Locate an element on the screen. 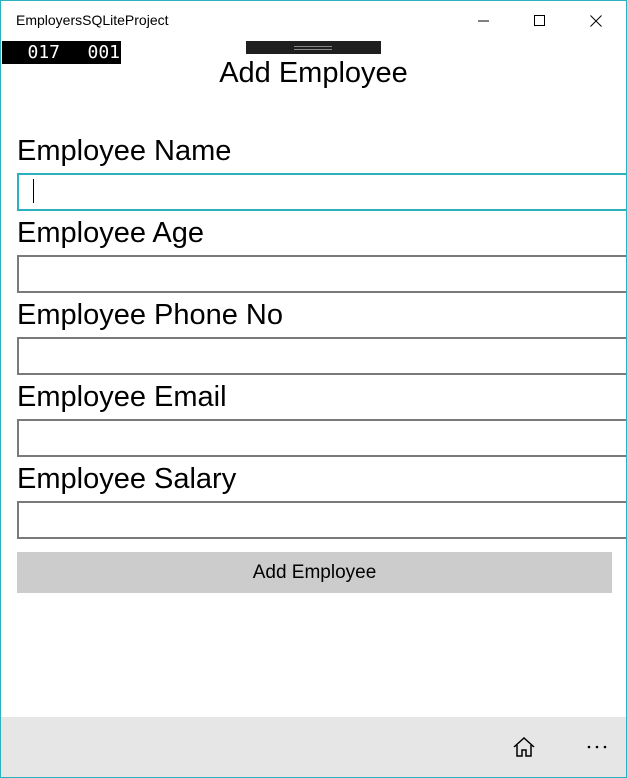 The width and height of the screenshot is (627, 778). page-title: Add Employee is located at coordinates (313, 73).